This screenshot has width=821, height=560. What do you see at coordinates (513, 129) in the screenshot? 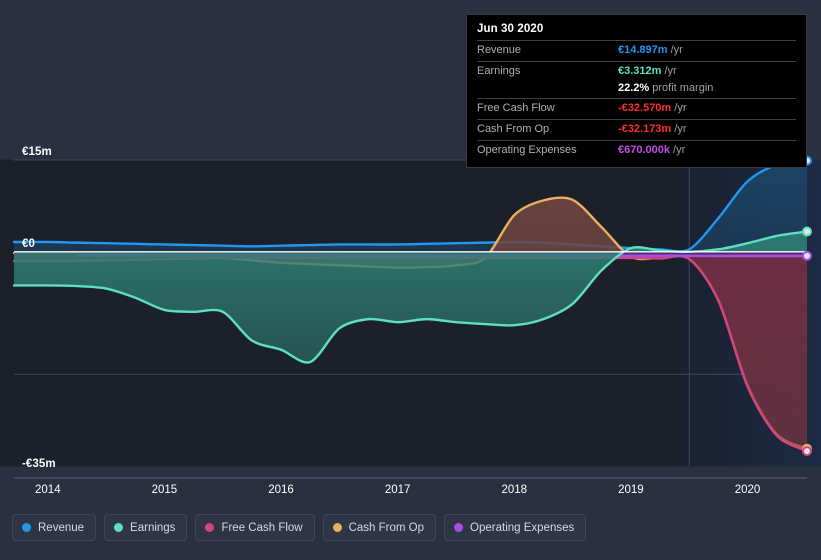
I see `tooltip-row-label: Cash From Op` at bounding box center [513, 129].